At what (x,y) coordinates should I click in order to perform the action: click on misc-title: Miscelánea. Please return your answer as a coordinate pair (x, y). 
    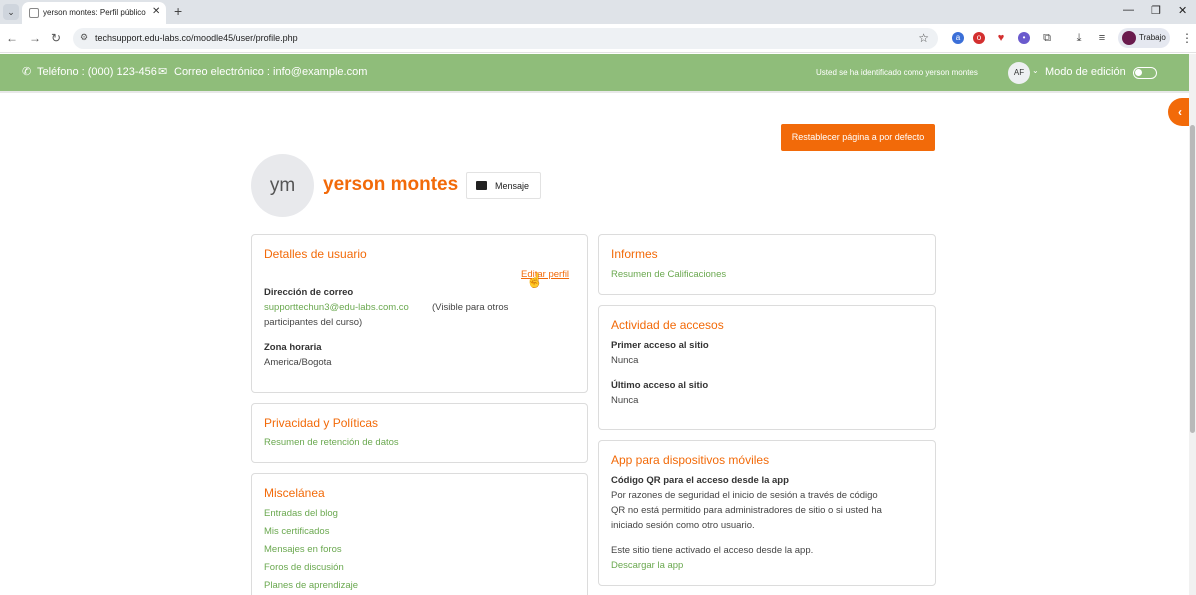
    Looking at the image, I should click on (294, 493).